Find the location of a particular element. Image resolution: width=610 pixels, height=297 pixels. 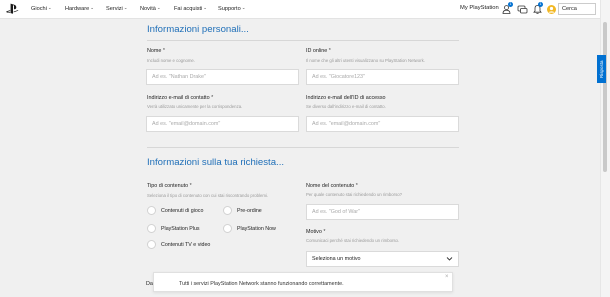

close-icon: × is located at coordinates (447, 277).